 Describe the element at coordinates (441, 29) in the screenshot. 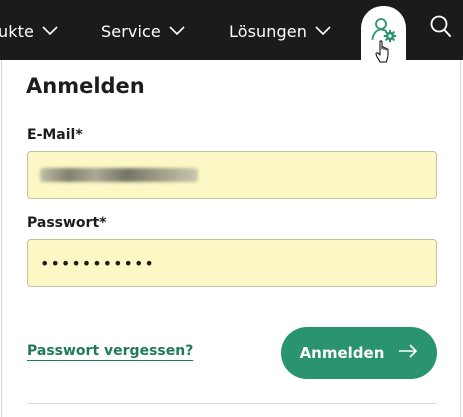

I see `search-icon` at that location.